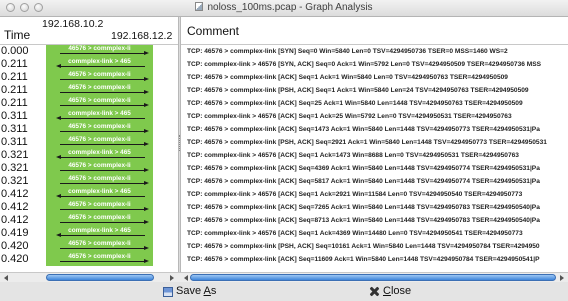  I want to click on comment-scroll-thumb, so click(373, 277).